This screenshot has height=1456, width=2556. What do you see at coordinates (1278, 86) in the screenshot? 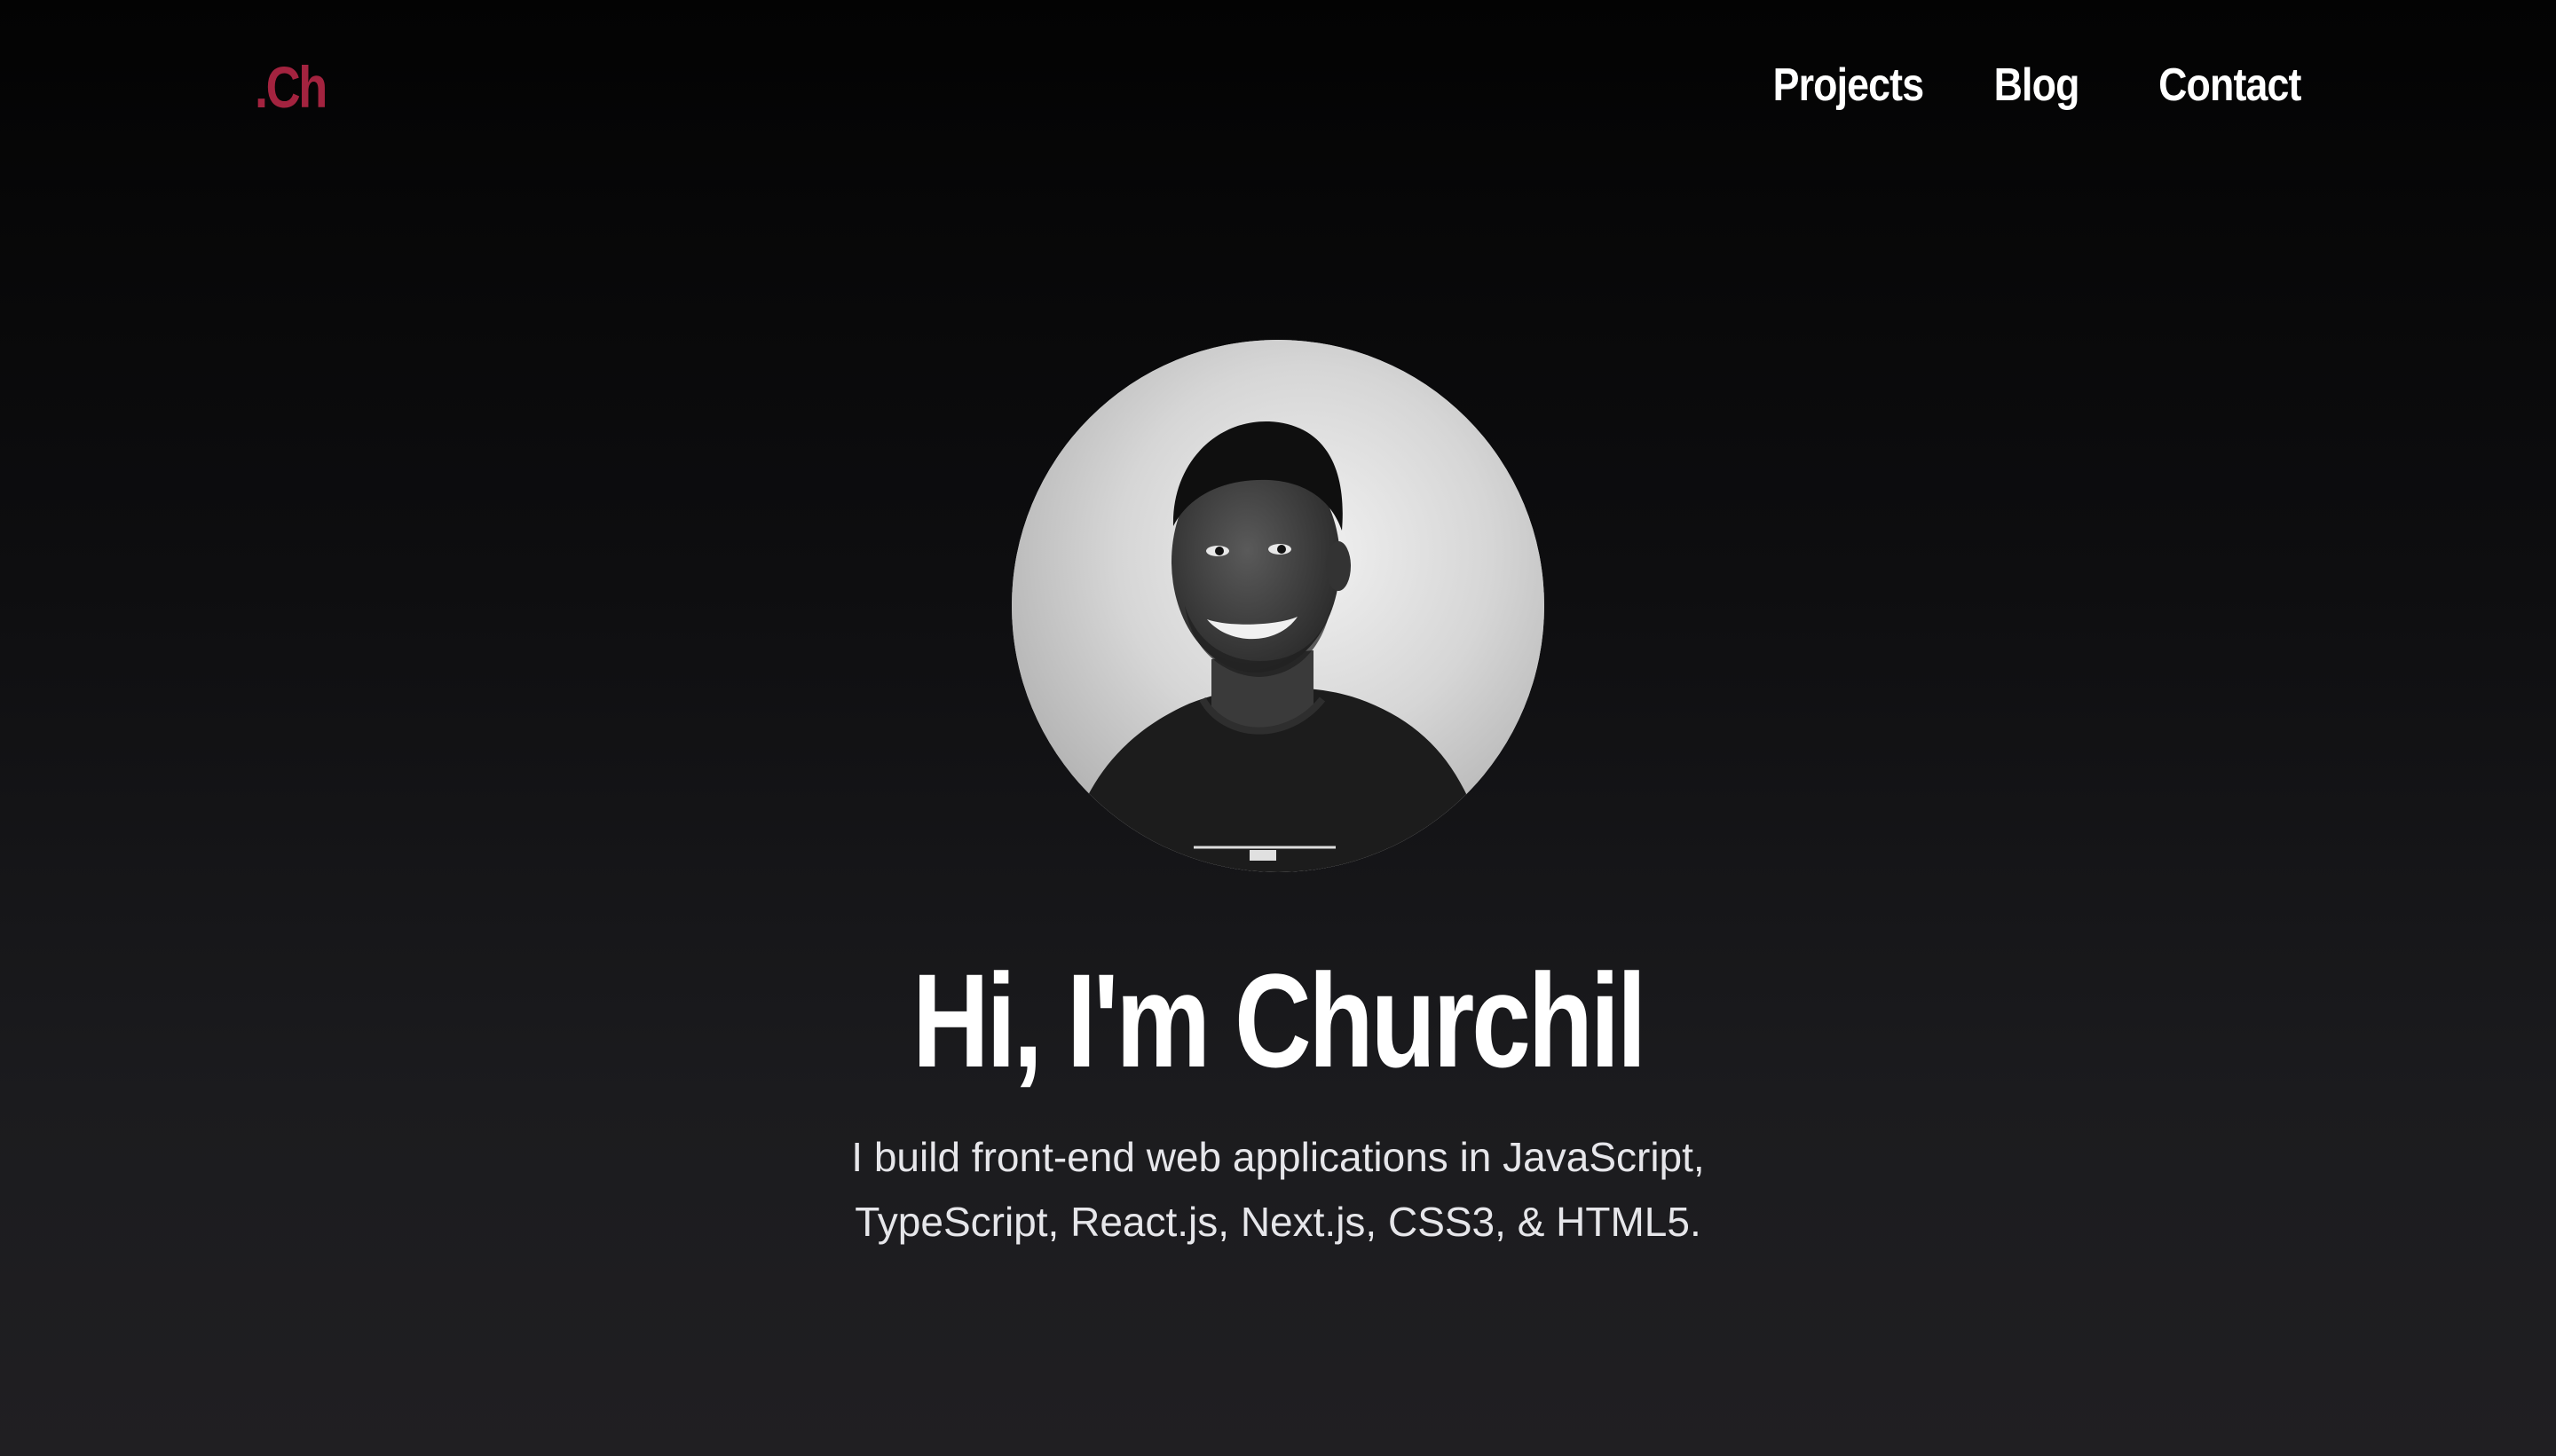
I see `site-header: .Ch Projects Blog Contact` at bounding box center [1278, 86].